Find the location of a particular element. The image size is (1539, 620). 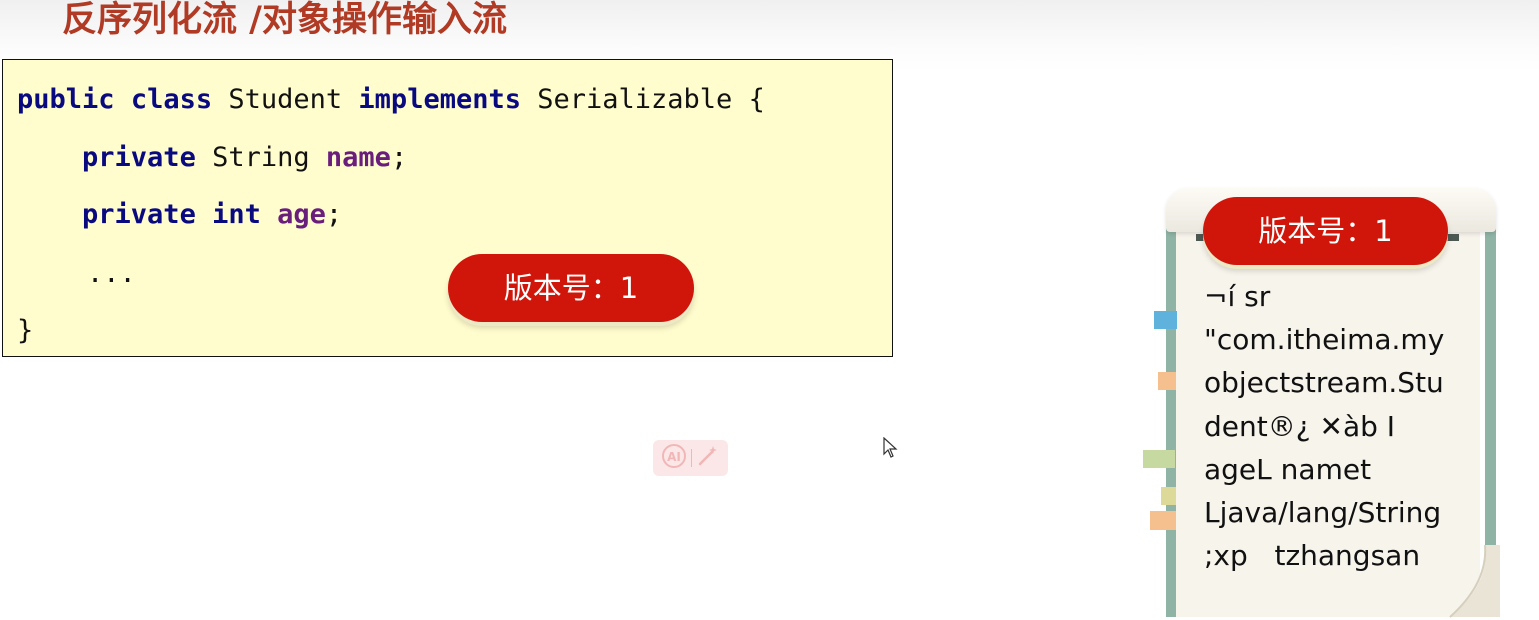

keyword-class: class is located at coordinates (171, 99).